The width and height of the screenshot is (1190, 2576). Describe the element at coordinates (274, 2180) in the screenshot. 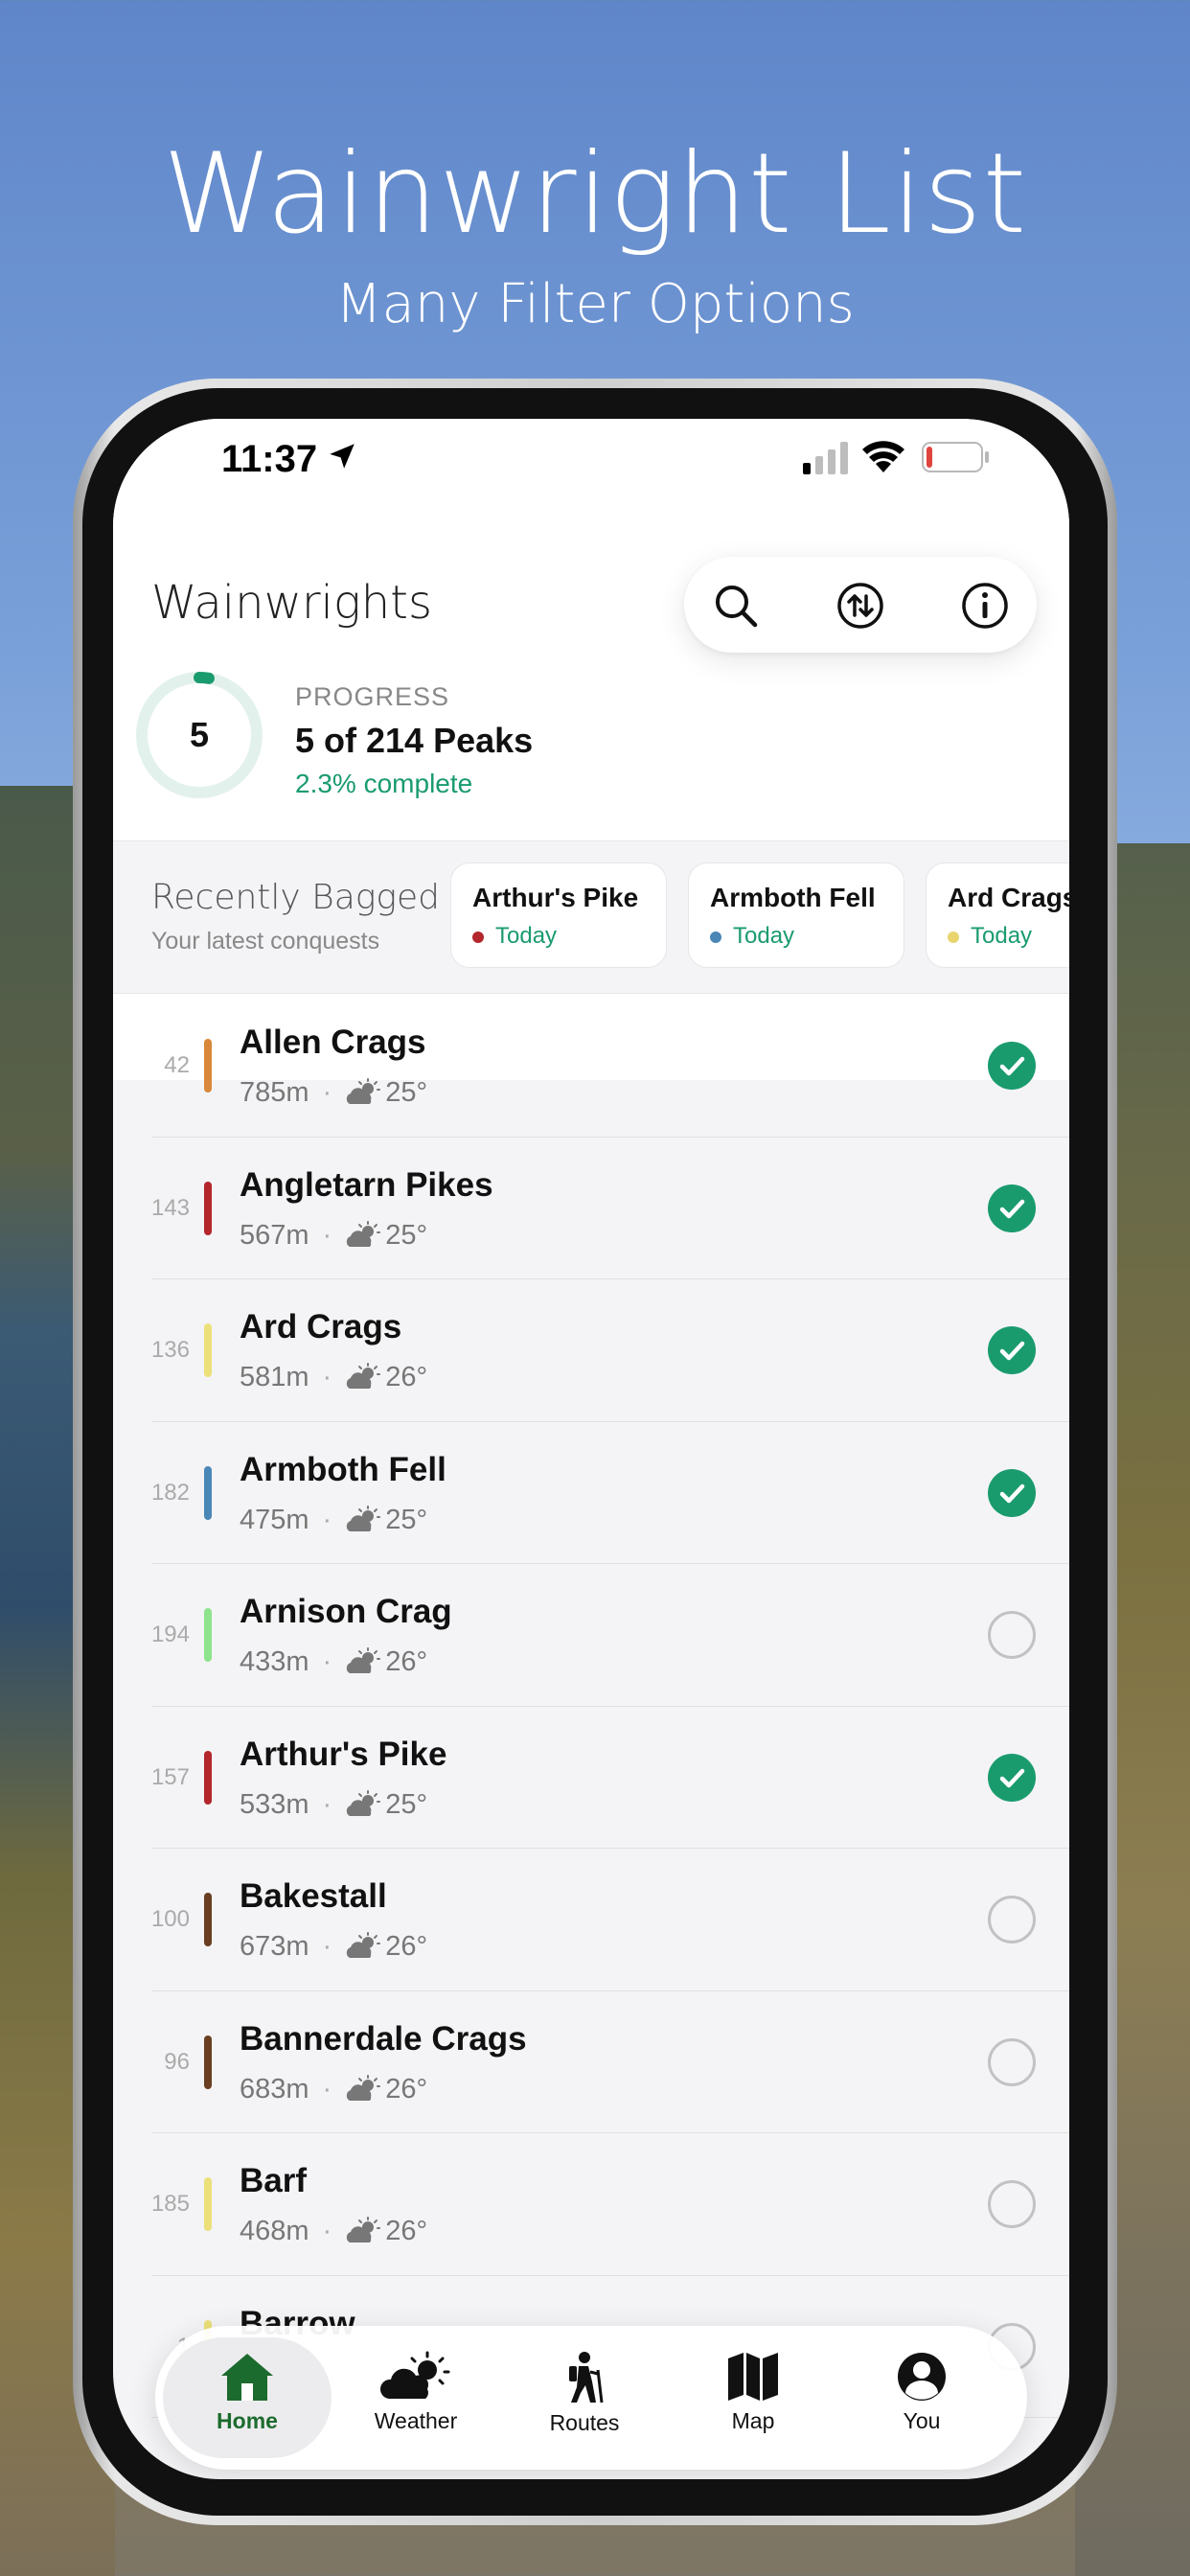

I see `peak-name: Barf` at that location.